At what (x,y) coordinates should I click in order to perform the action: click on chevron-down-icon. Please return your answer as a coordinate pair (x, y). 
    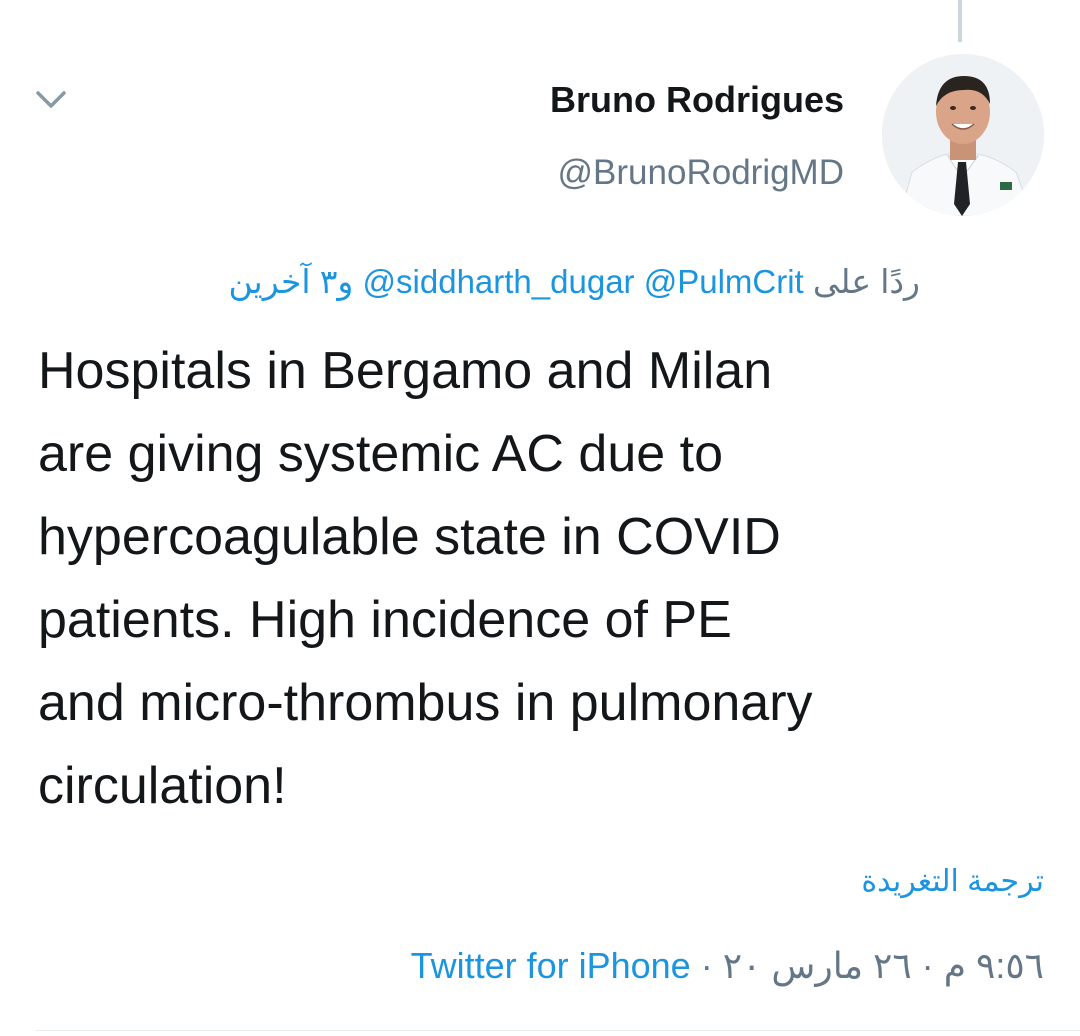
    Looking at the image, I should click on (51, 99).